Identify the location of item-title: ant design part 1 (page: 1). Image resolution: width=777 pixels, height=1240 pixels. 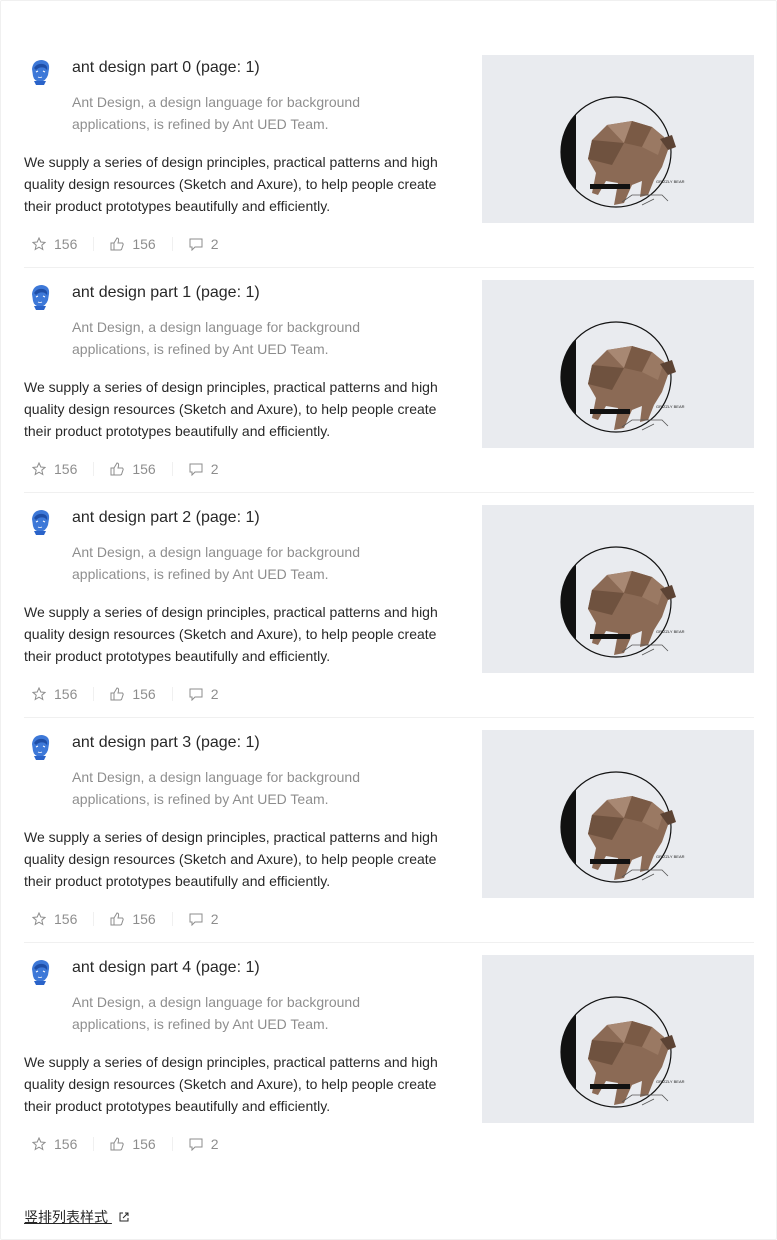
(166, 293).